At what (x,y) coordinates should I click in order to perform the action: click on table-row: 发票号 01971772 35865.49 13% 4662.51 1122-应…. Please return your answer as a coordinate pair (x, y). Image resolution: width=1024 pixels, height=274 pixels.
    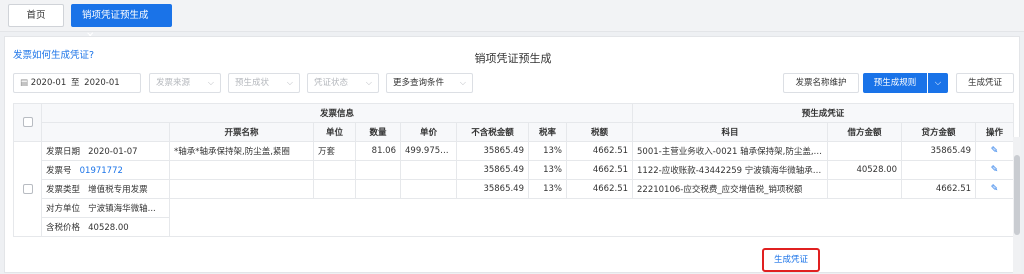
    Looking at the image, I should click on (514, 170).